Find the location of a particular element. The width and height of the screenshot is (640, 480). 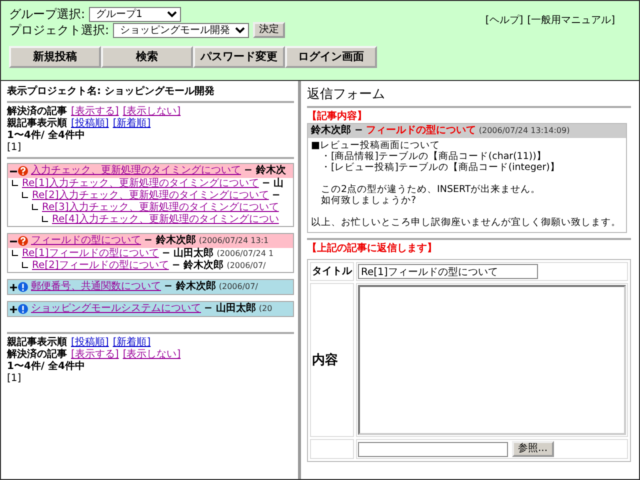

reply-link: Re[2]フィールドの型について is located at coordinates (100, 266).